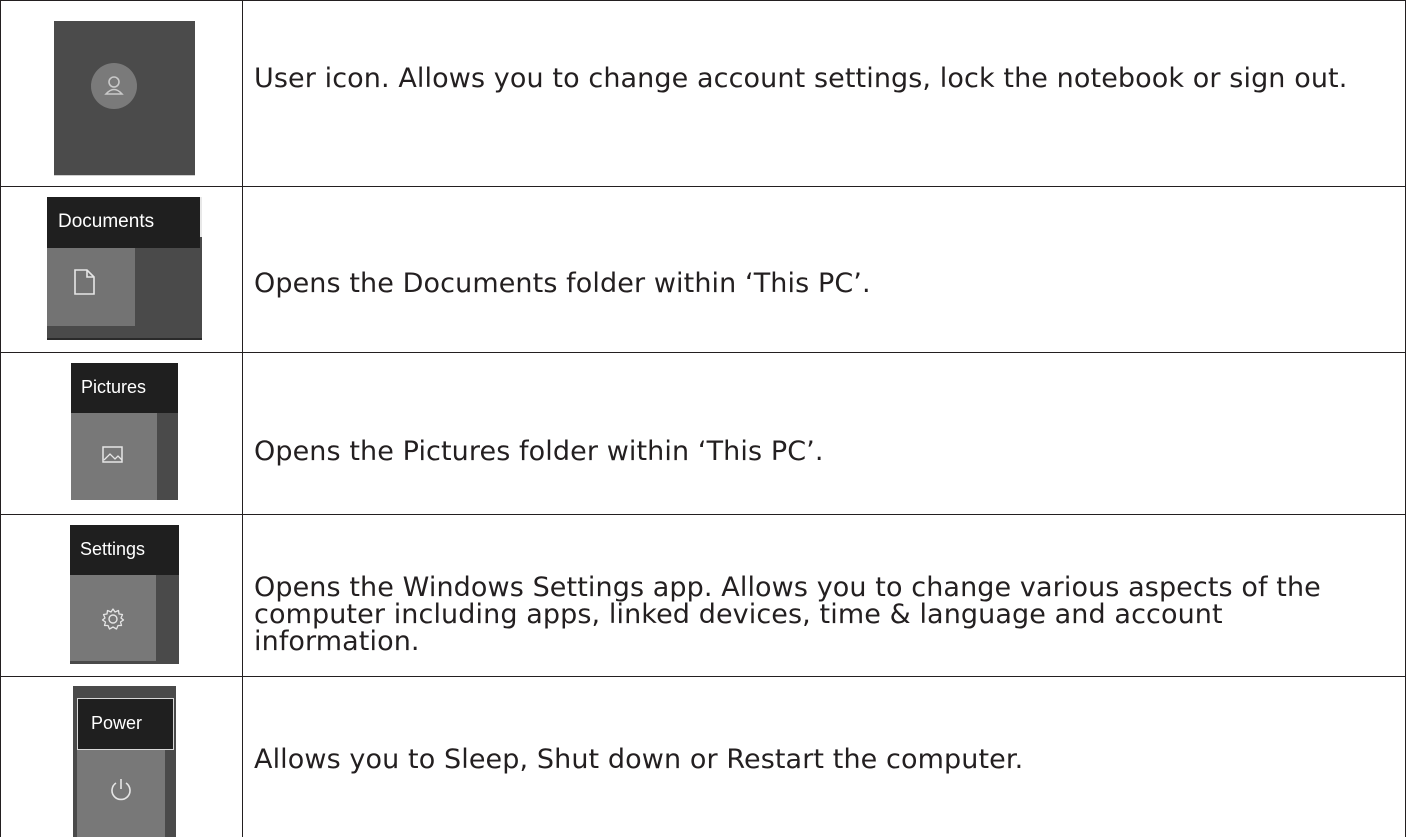  What do you see at coordinates (124, 761) in the screenshot?
I see `power-screenshot: Power` at bounding box center [124, 761].